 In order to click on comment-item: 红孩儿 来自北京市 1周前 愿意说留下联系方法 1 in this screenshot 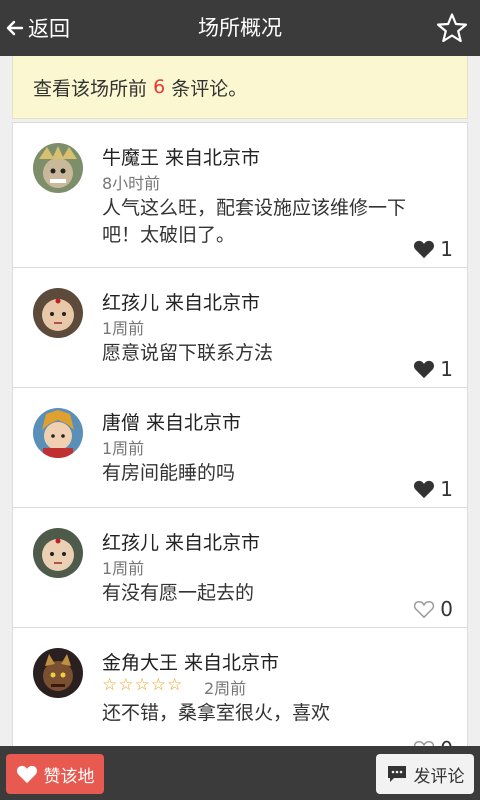, I will do `click(240, 328)`.